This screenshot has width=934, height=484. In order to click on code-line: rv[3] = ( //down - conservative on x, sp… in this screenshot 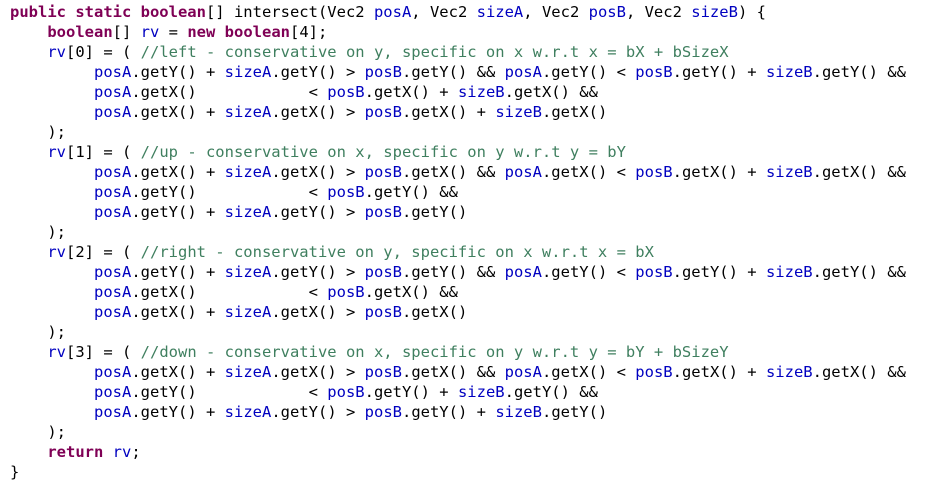, I will do `click(369, 352)`.